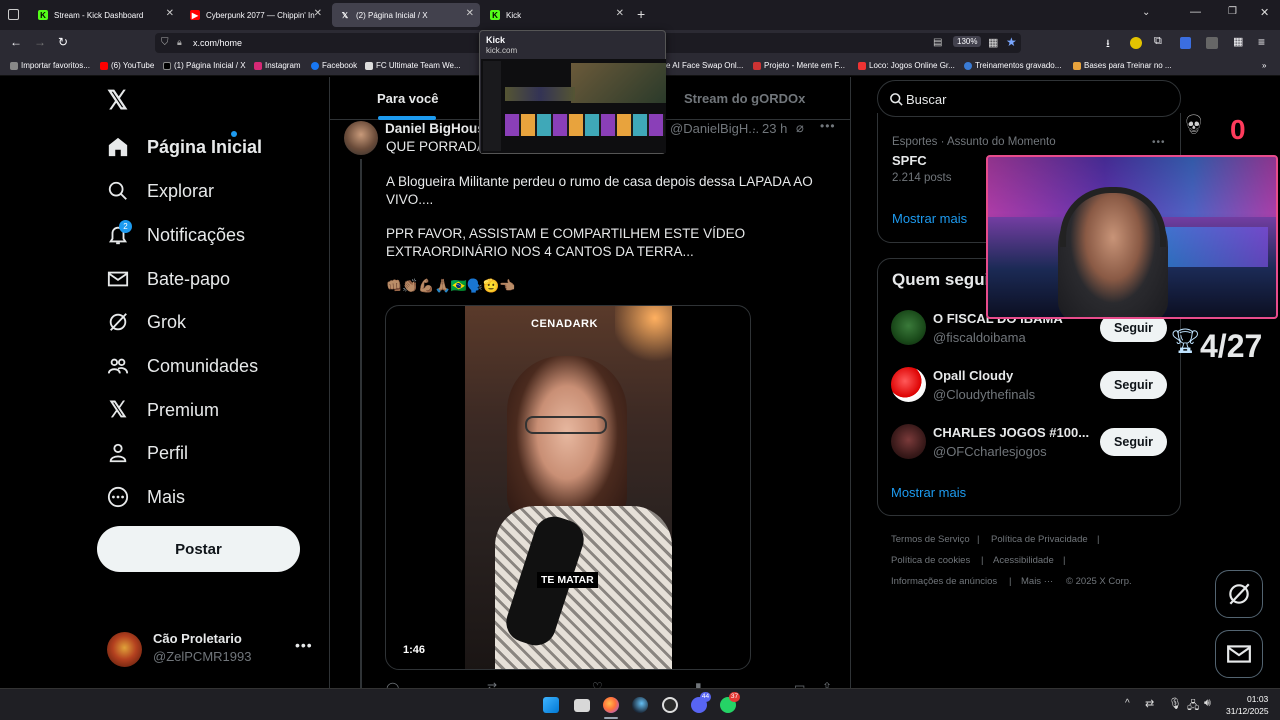  Describe the element at coordinates (909, 160) in the screenshot. I see `trend-title: SPFC` at that location.